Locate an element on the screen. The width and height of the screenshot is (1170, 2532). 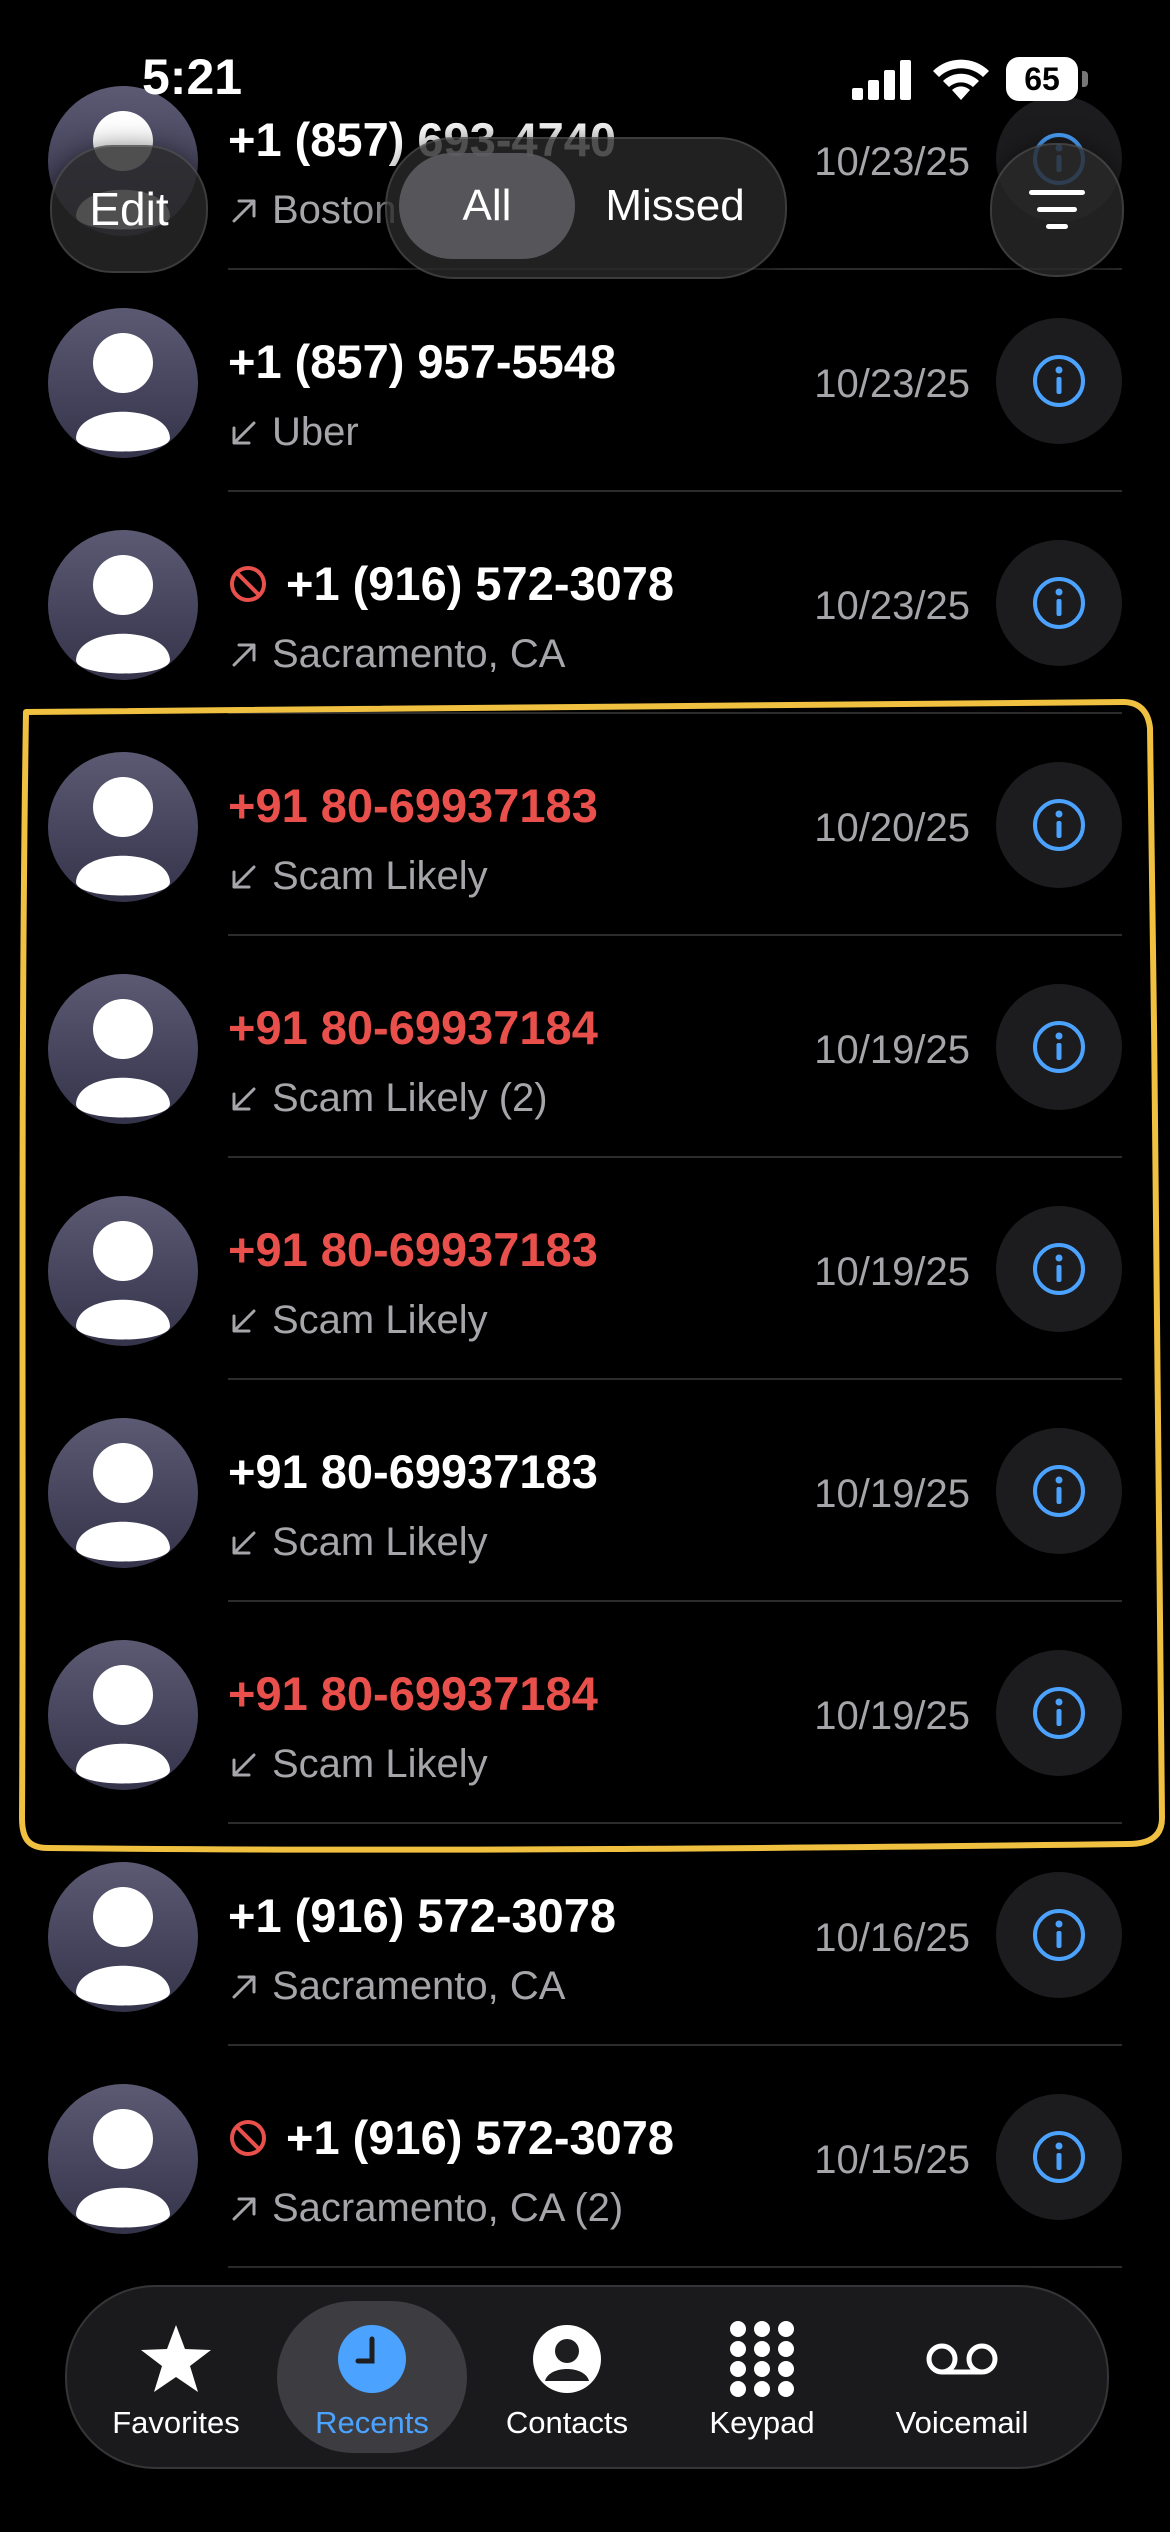
call-number-text: +1 (857) 957-5548 is located at coordinates (422, 361).